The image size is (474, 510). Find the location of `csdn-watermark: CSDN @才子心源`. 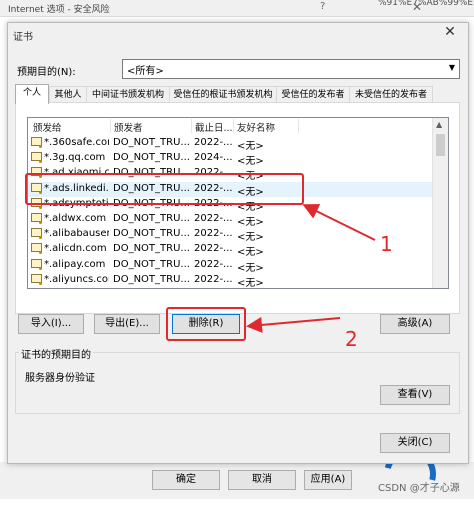

csdn-watermark: CSDN @才子心源 is located at coordinates (419, 488).